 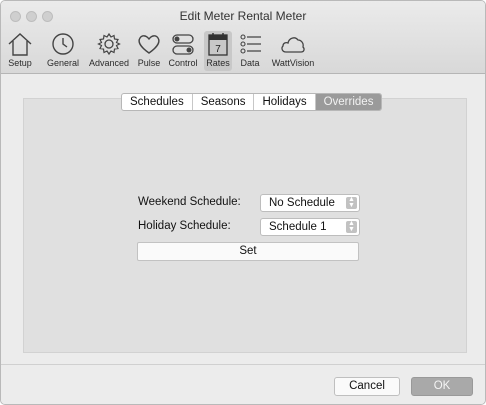 I want to click on weekend-schedule-label: Weekend Schedule:, so click(x=189, y=202).